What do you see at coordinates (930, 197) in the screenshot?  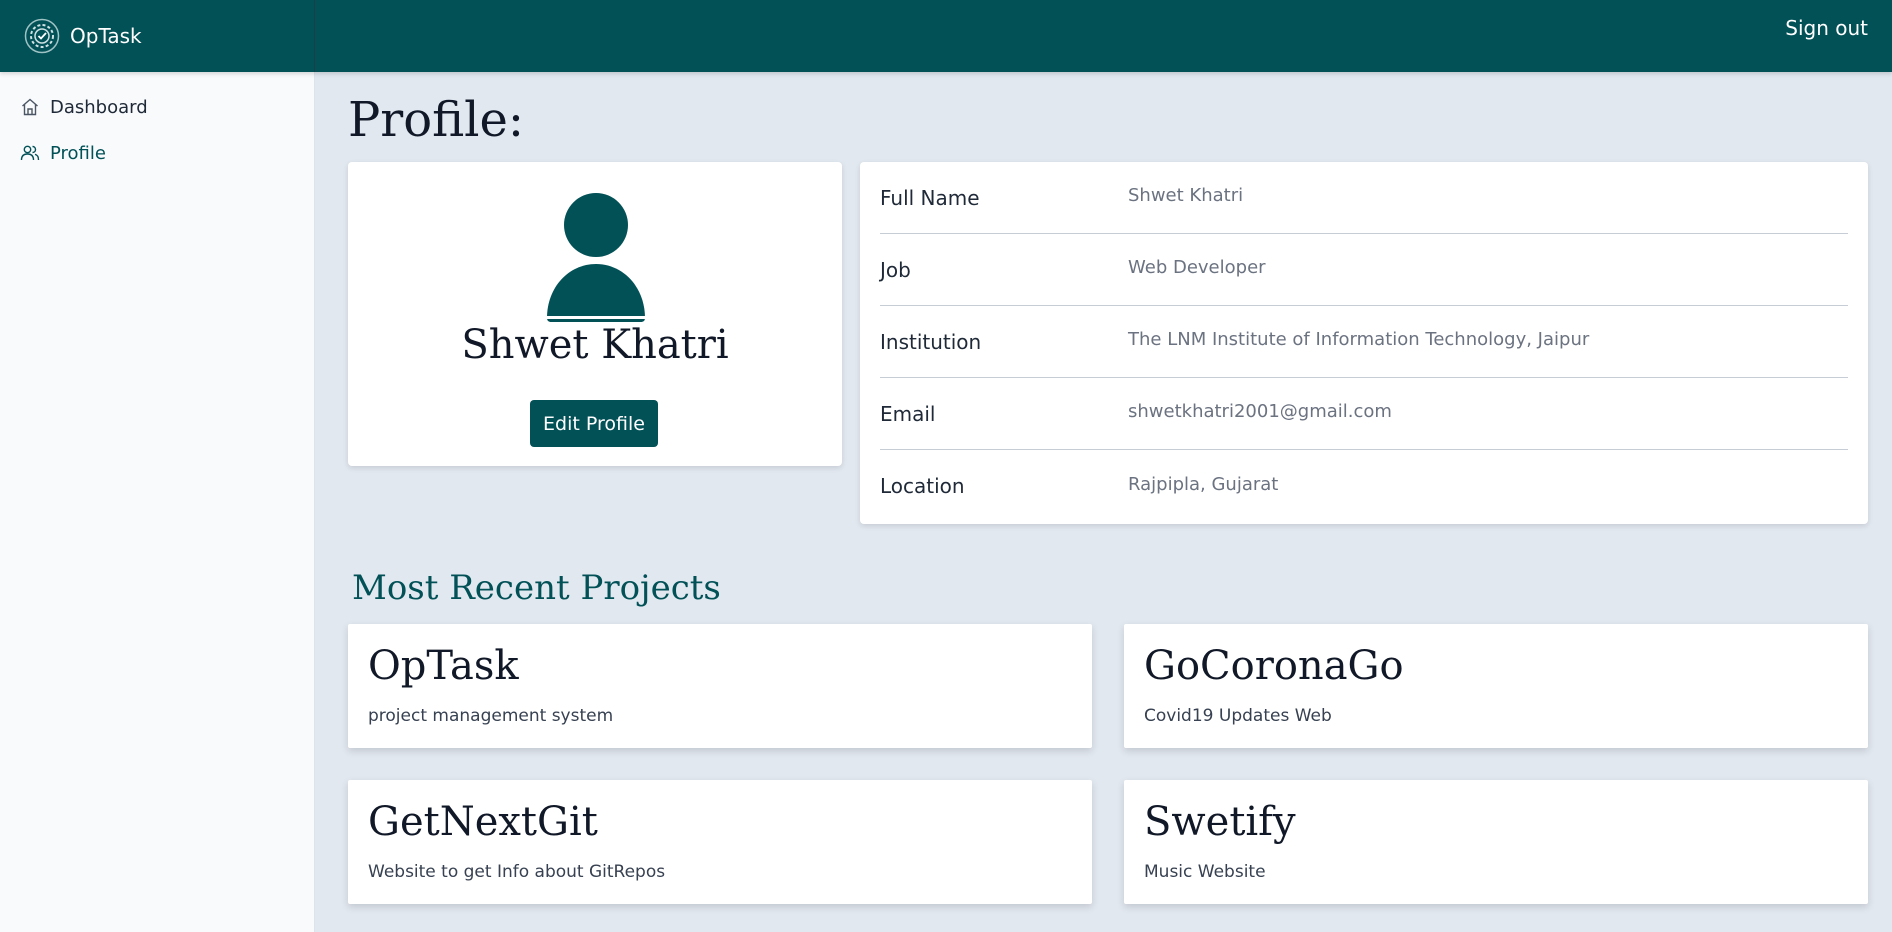 I see `info-label: Full Name` at bounding box center [930, 197].